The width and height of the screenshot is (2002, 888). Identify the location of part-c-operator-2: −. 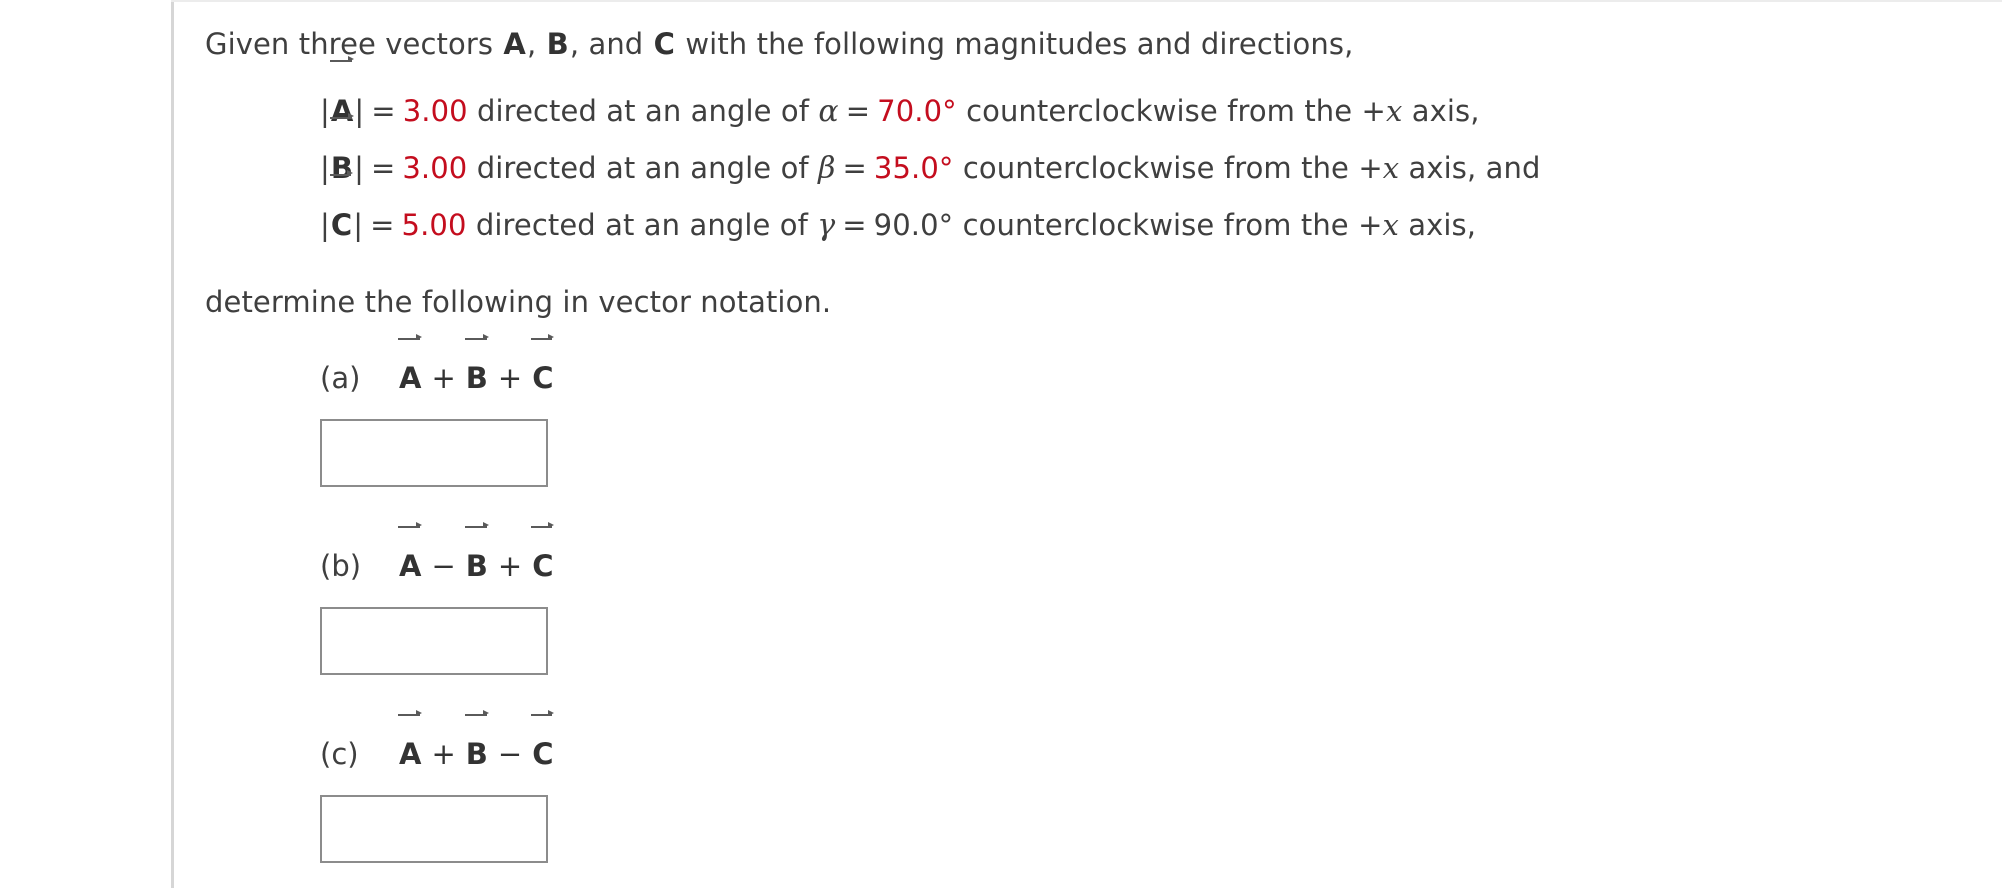
(510, 754).